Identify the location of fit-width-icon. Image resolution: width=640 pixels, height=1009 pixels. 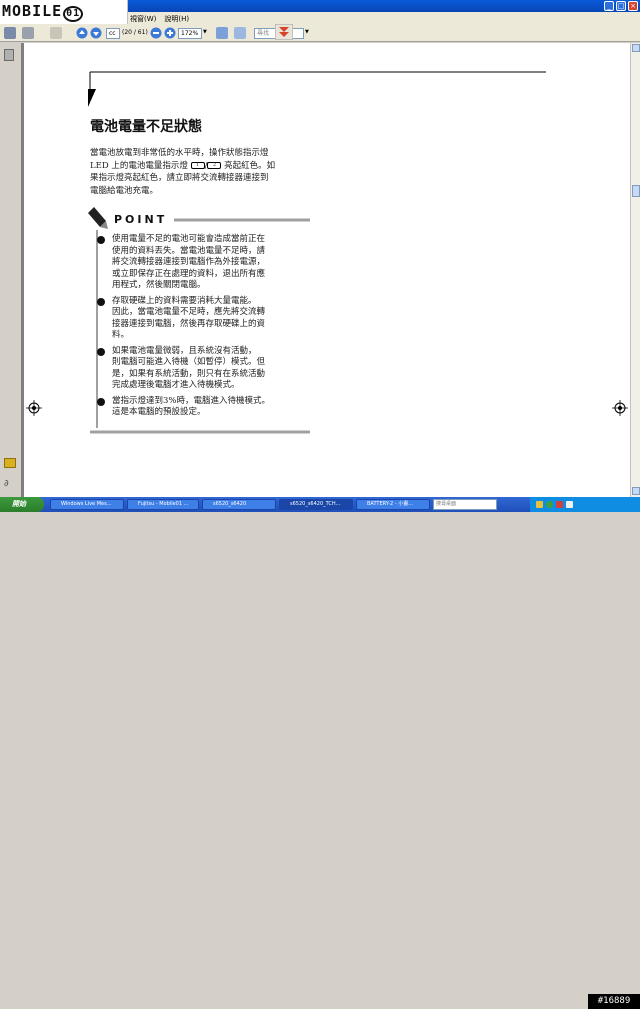
(240, 33).